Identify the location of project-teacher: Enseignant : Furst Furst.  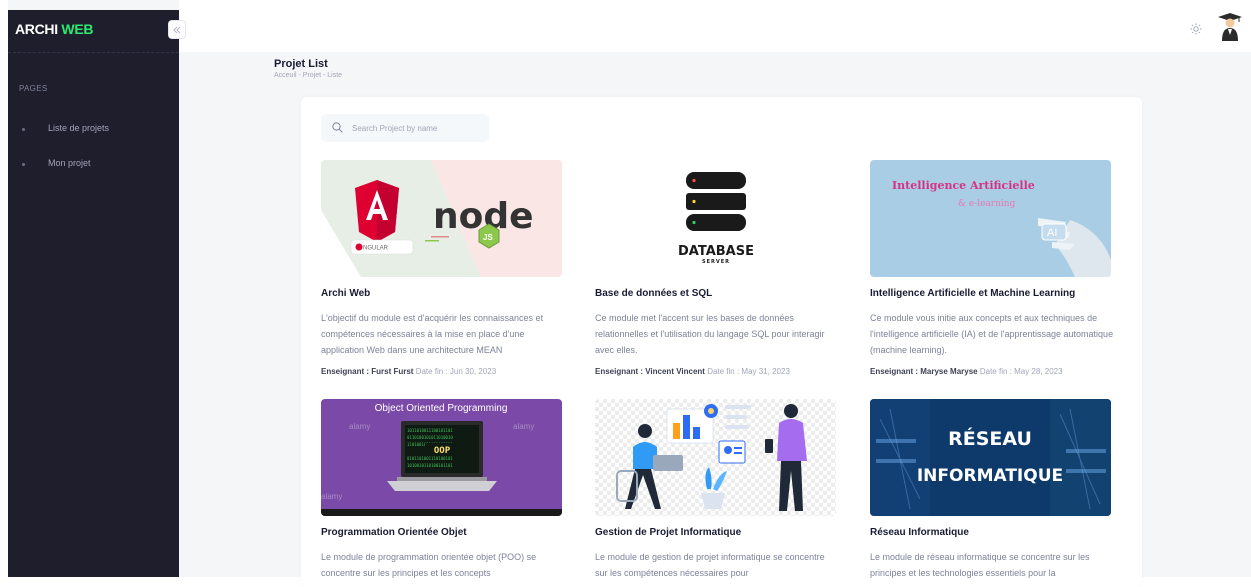
(367, 371).